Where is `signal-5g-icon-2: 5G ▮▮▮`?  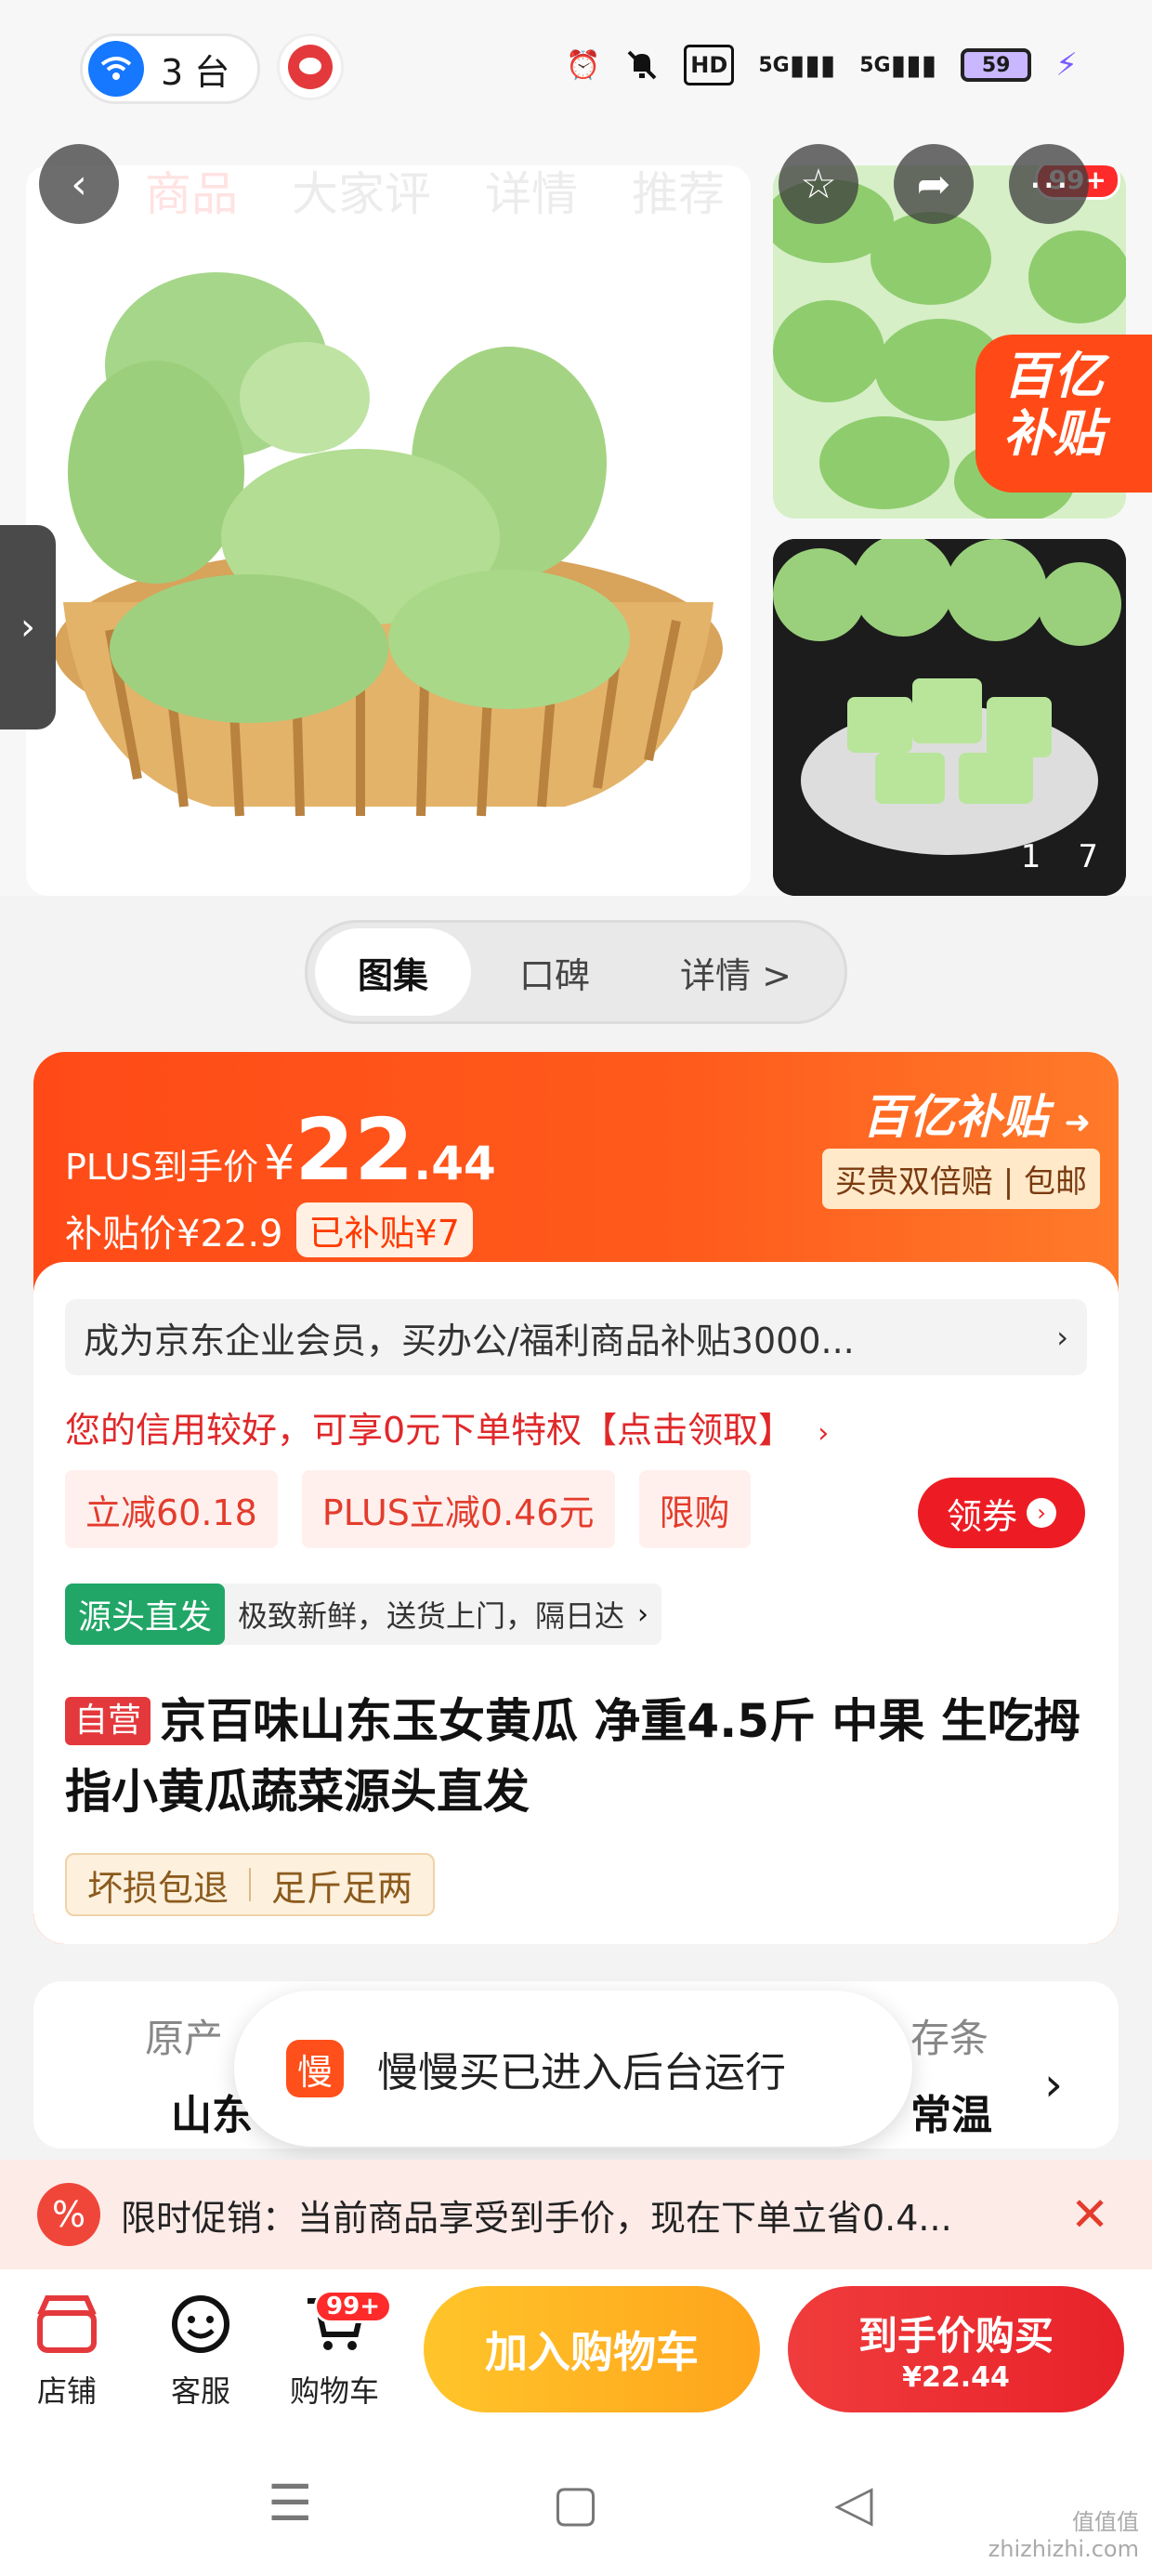
signal-5g-icon-2: 5G ▮▮▮ is located at coordinates (898, 65).